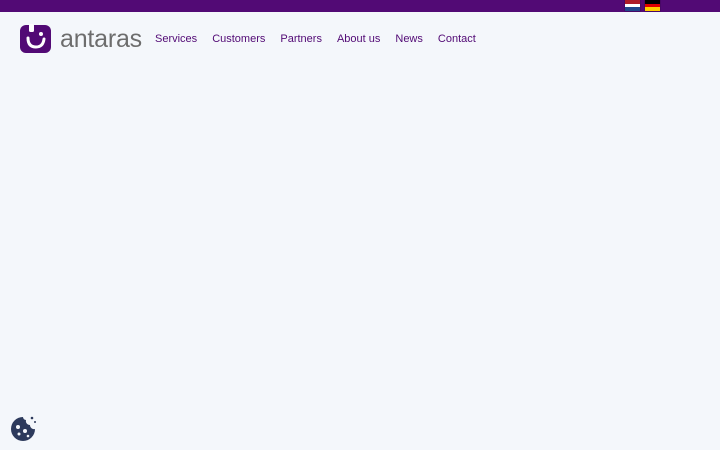  I want to click on language-nl-flag-icon, so click(632, 6).